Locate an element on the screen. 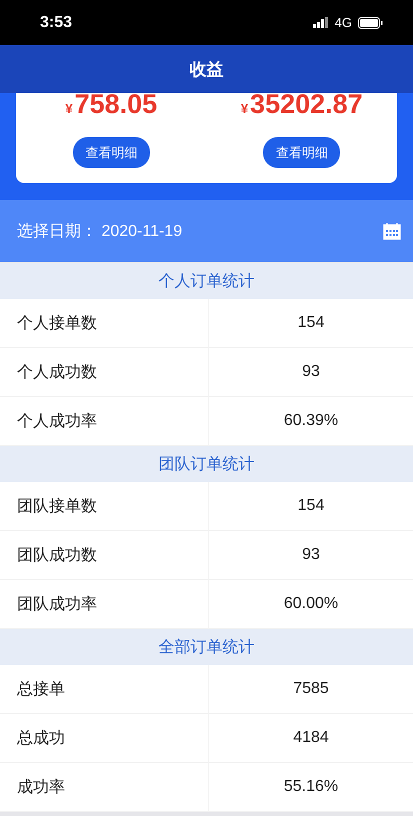  stat-label: 个人成功率 is located at coordinates (104, 421).